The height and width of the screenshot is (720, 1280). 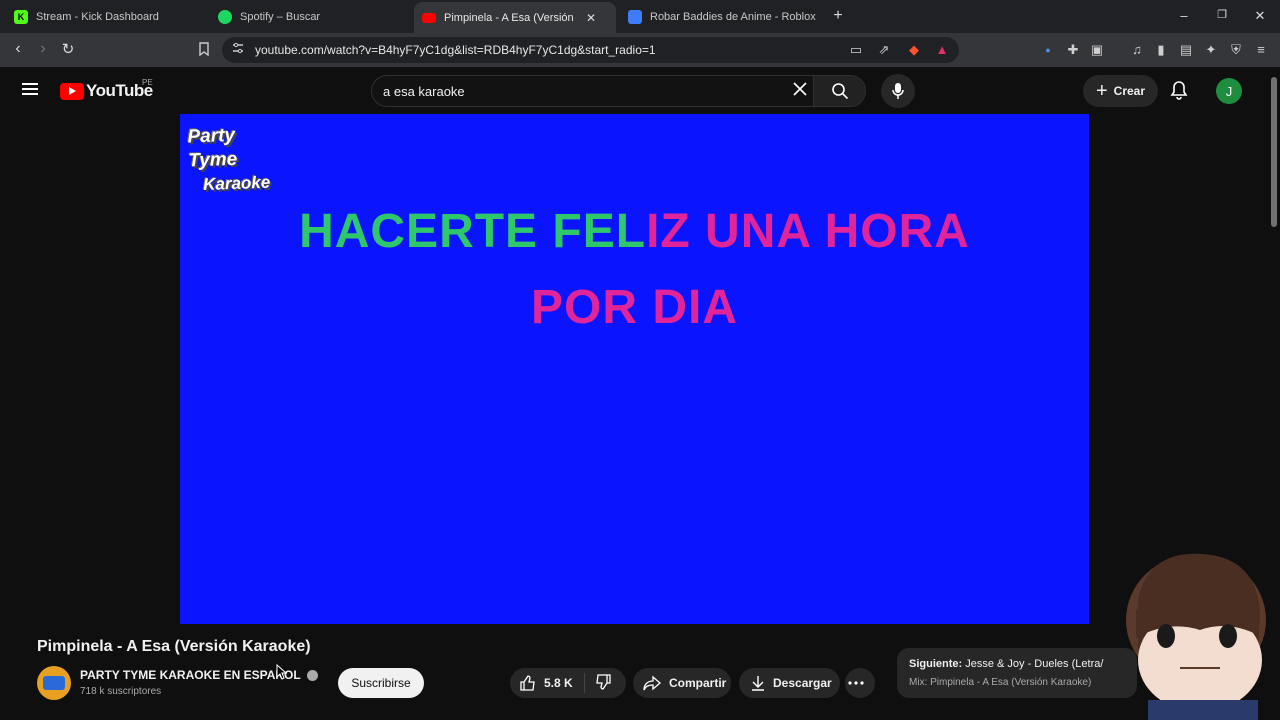 What do you see at coordinates (121, 691) in the screenshot?
I see `subscriber-count: 718 k suscriptores` at bounding box center [121, 691].